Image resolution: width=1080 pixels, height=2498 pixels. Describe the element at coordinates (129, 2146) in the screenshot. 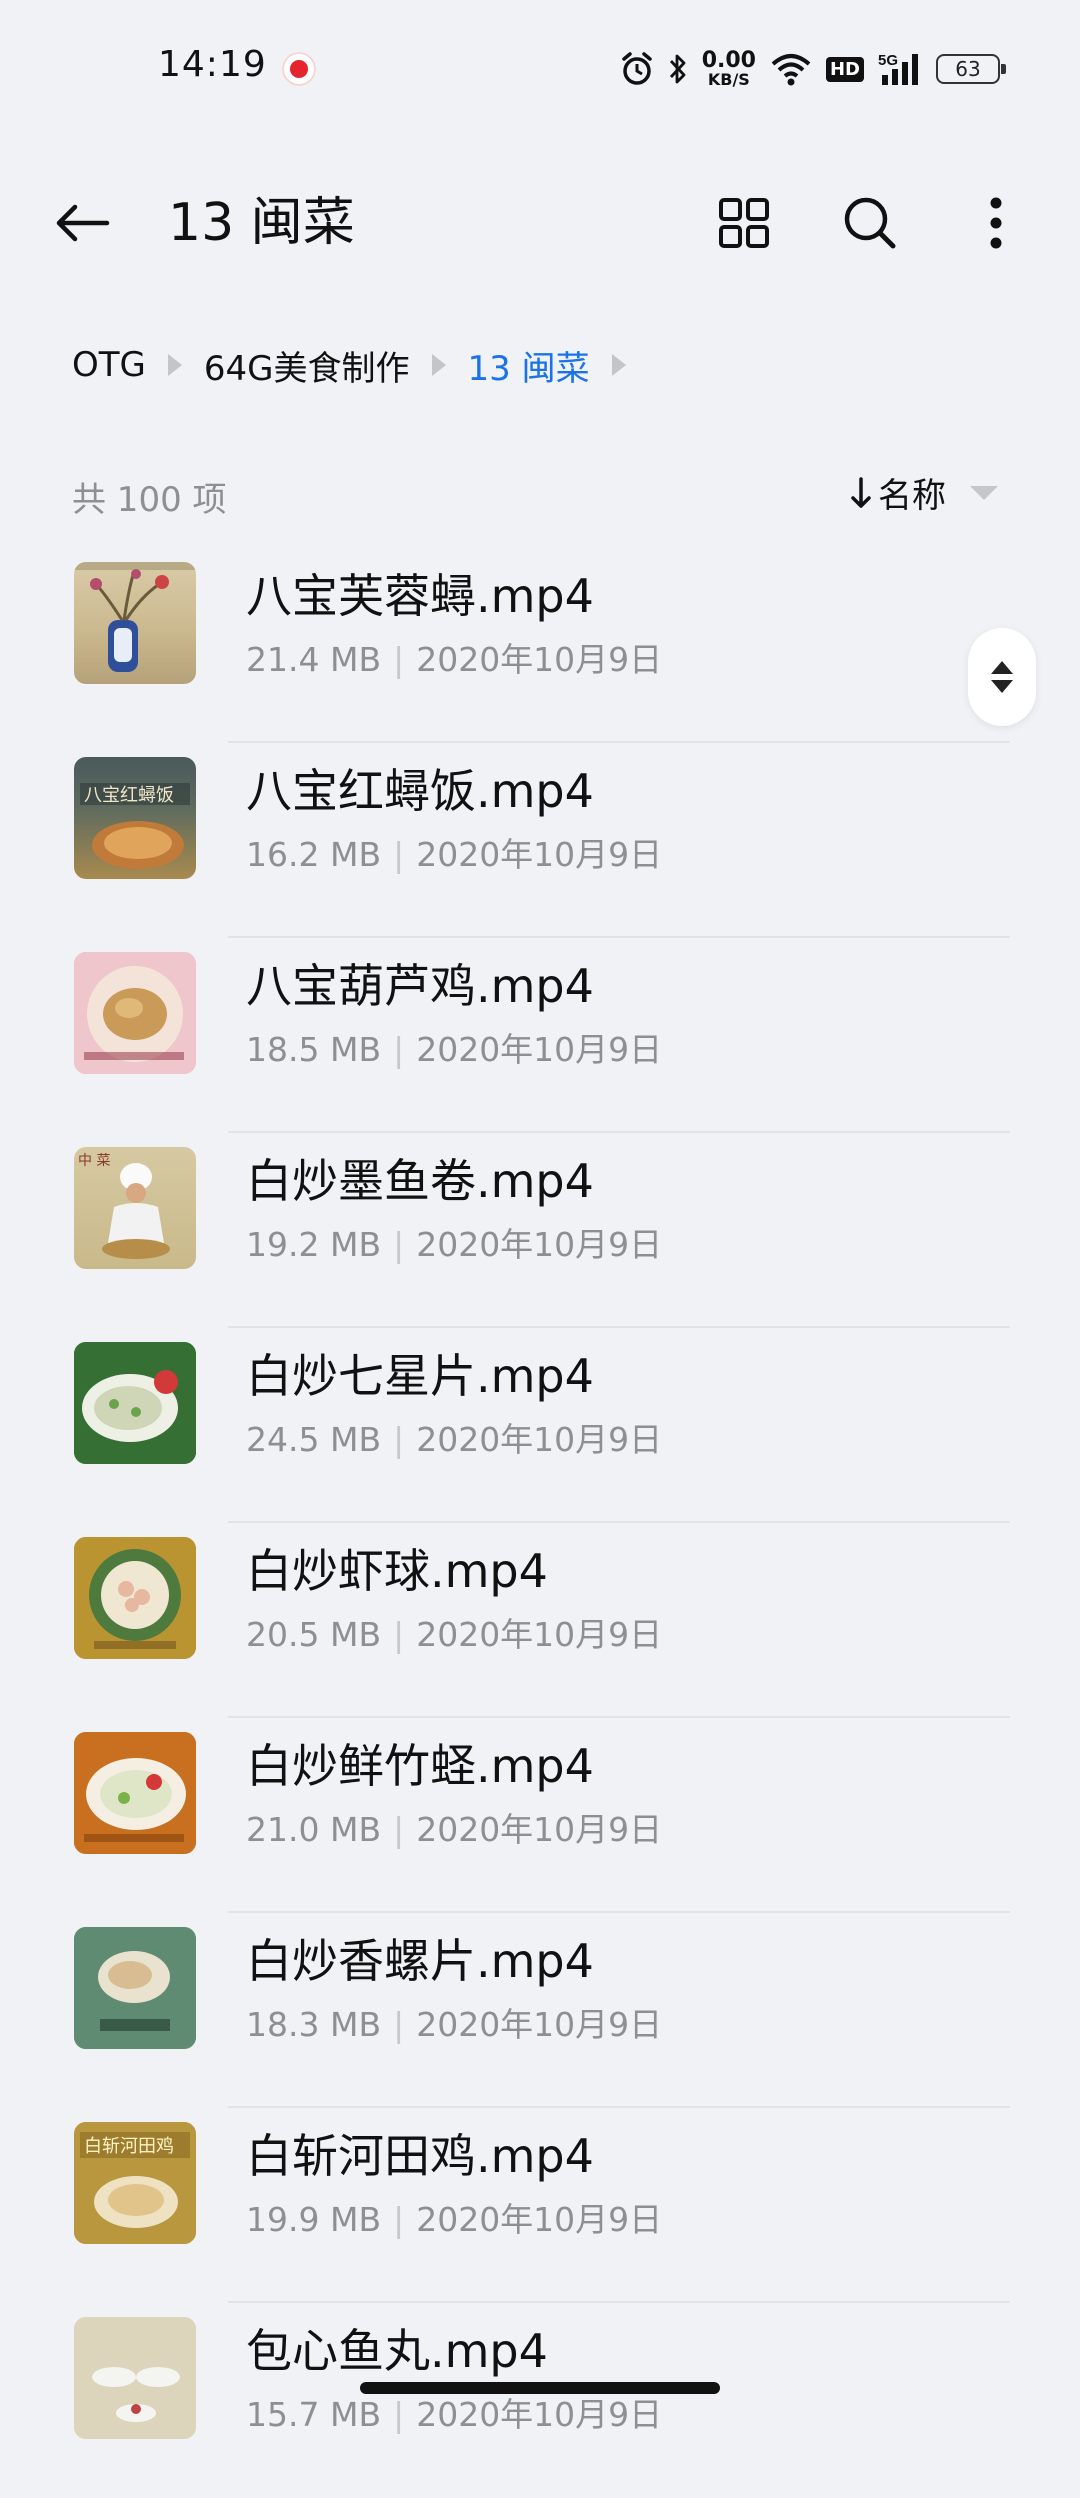

I see `svg-text: 白斩河田鸡` at that location.